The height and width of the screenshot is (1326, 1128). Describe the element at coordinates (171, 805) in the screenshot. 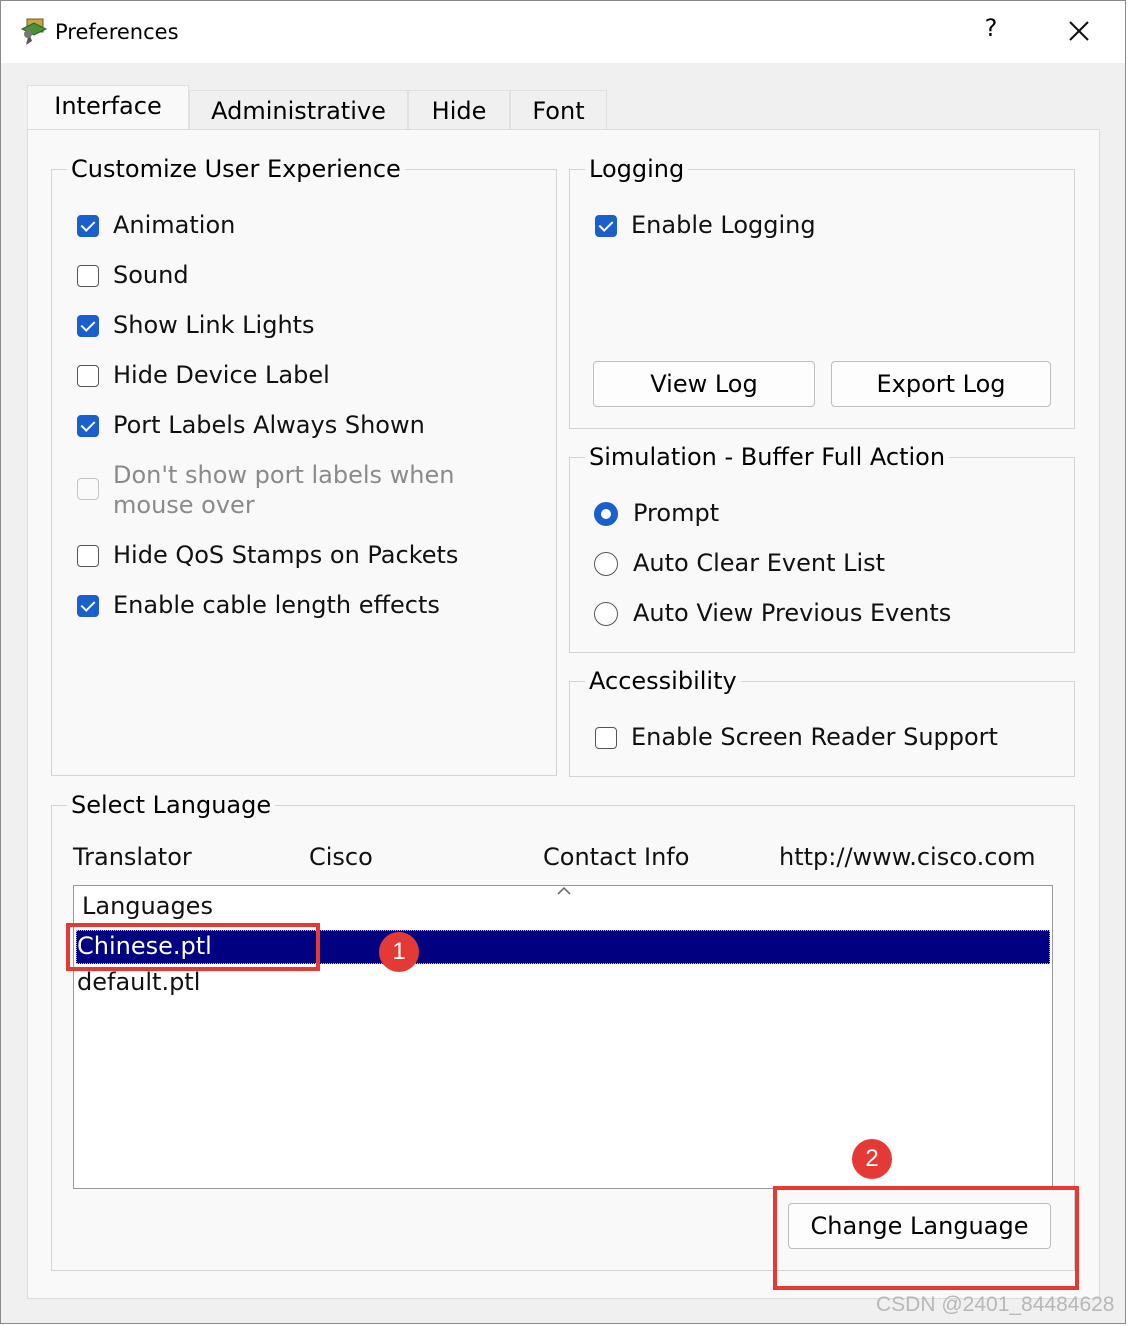

I see `select-language-group-title: Select Language` at that location.